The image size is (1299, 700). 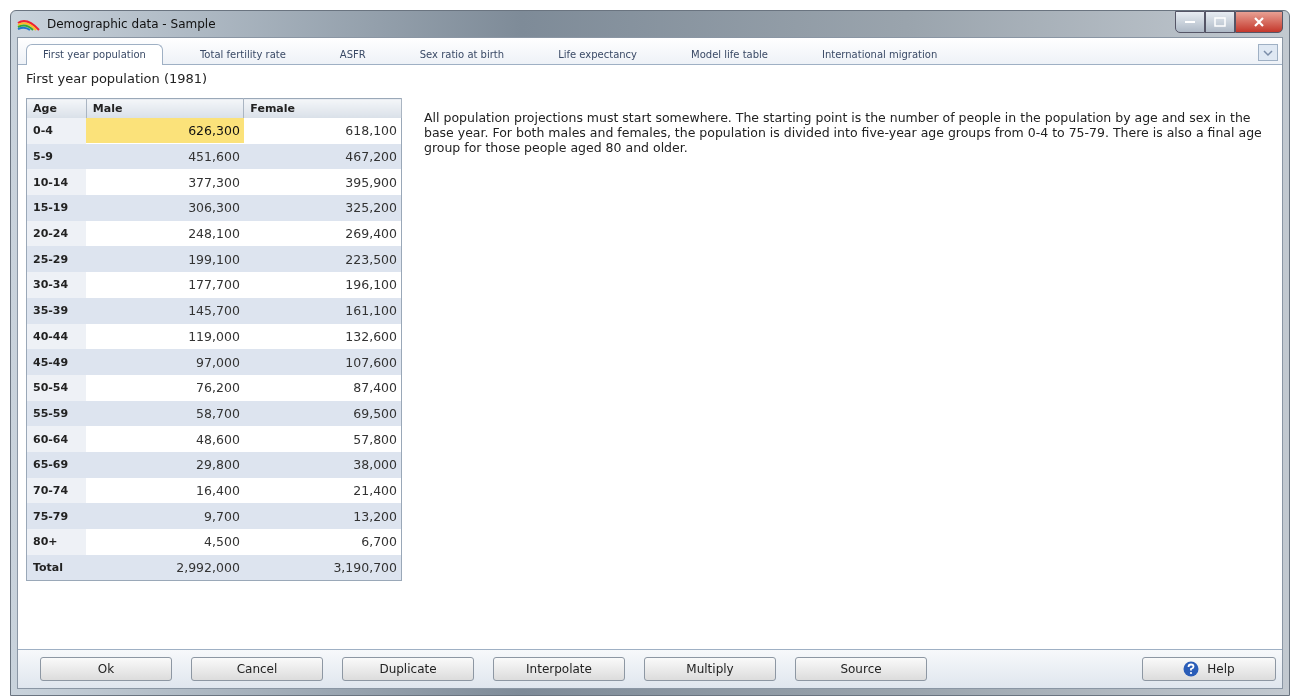 What do you see at coordinates (56, 208) in the screenshot?
I see `row-header: 15-19` at bounding box center [56, 208].